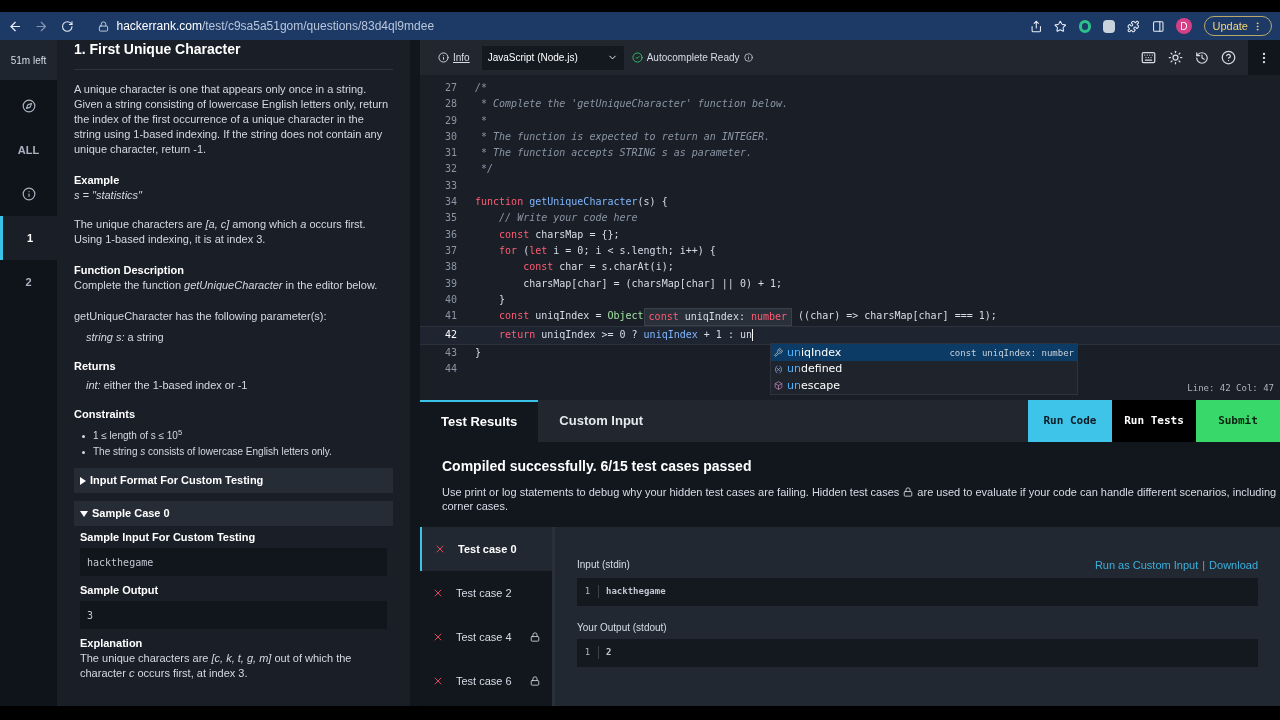 The image size is (1280, 720). Describe the element at coordinates (924, 369) in the screenshot. I see `suggestion-item: undefined` at that location.